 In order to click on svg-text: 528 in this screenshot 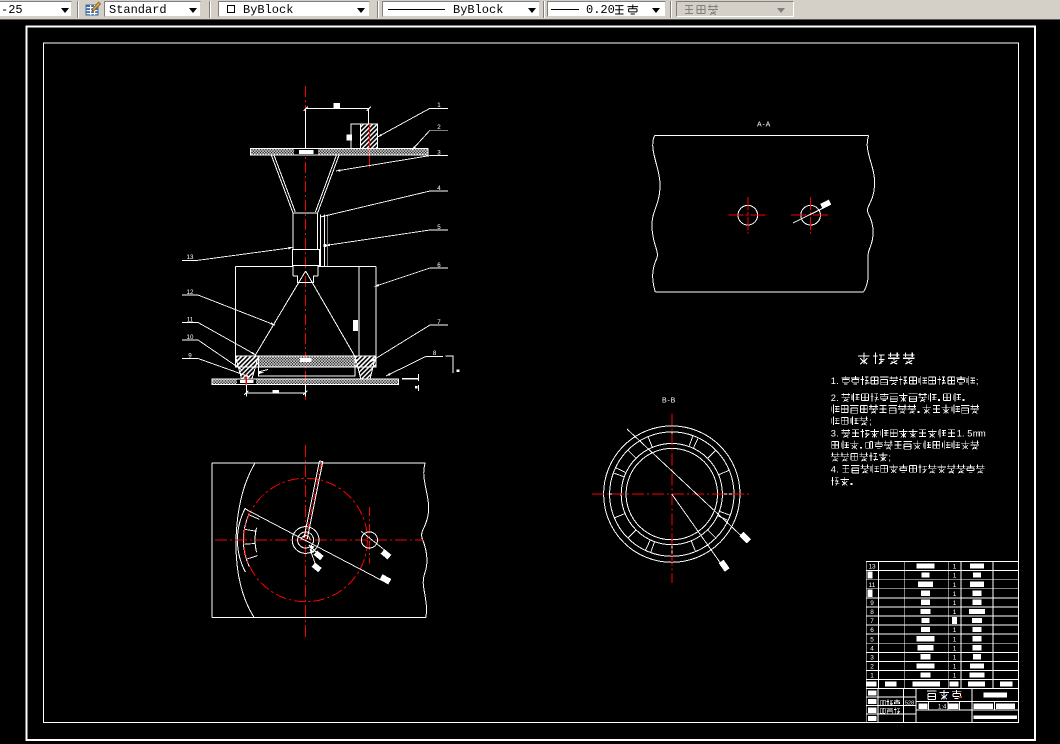, I will do `click(909, 704)`.